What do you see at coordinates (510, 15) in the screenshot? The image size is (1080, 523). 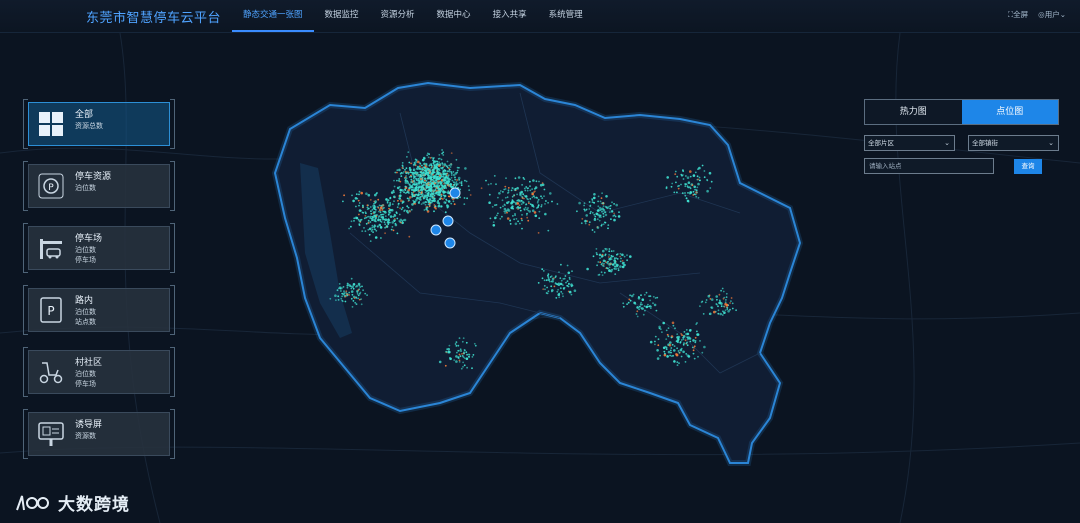 I see `nav-tab-access-share: 接入共享` at bounding box center [510, 15].